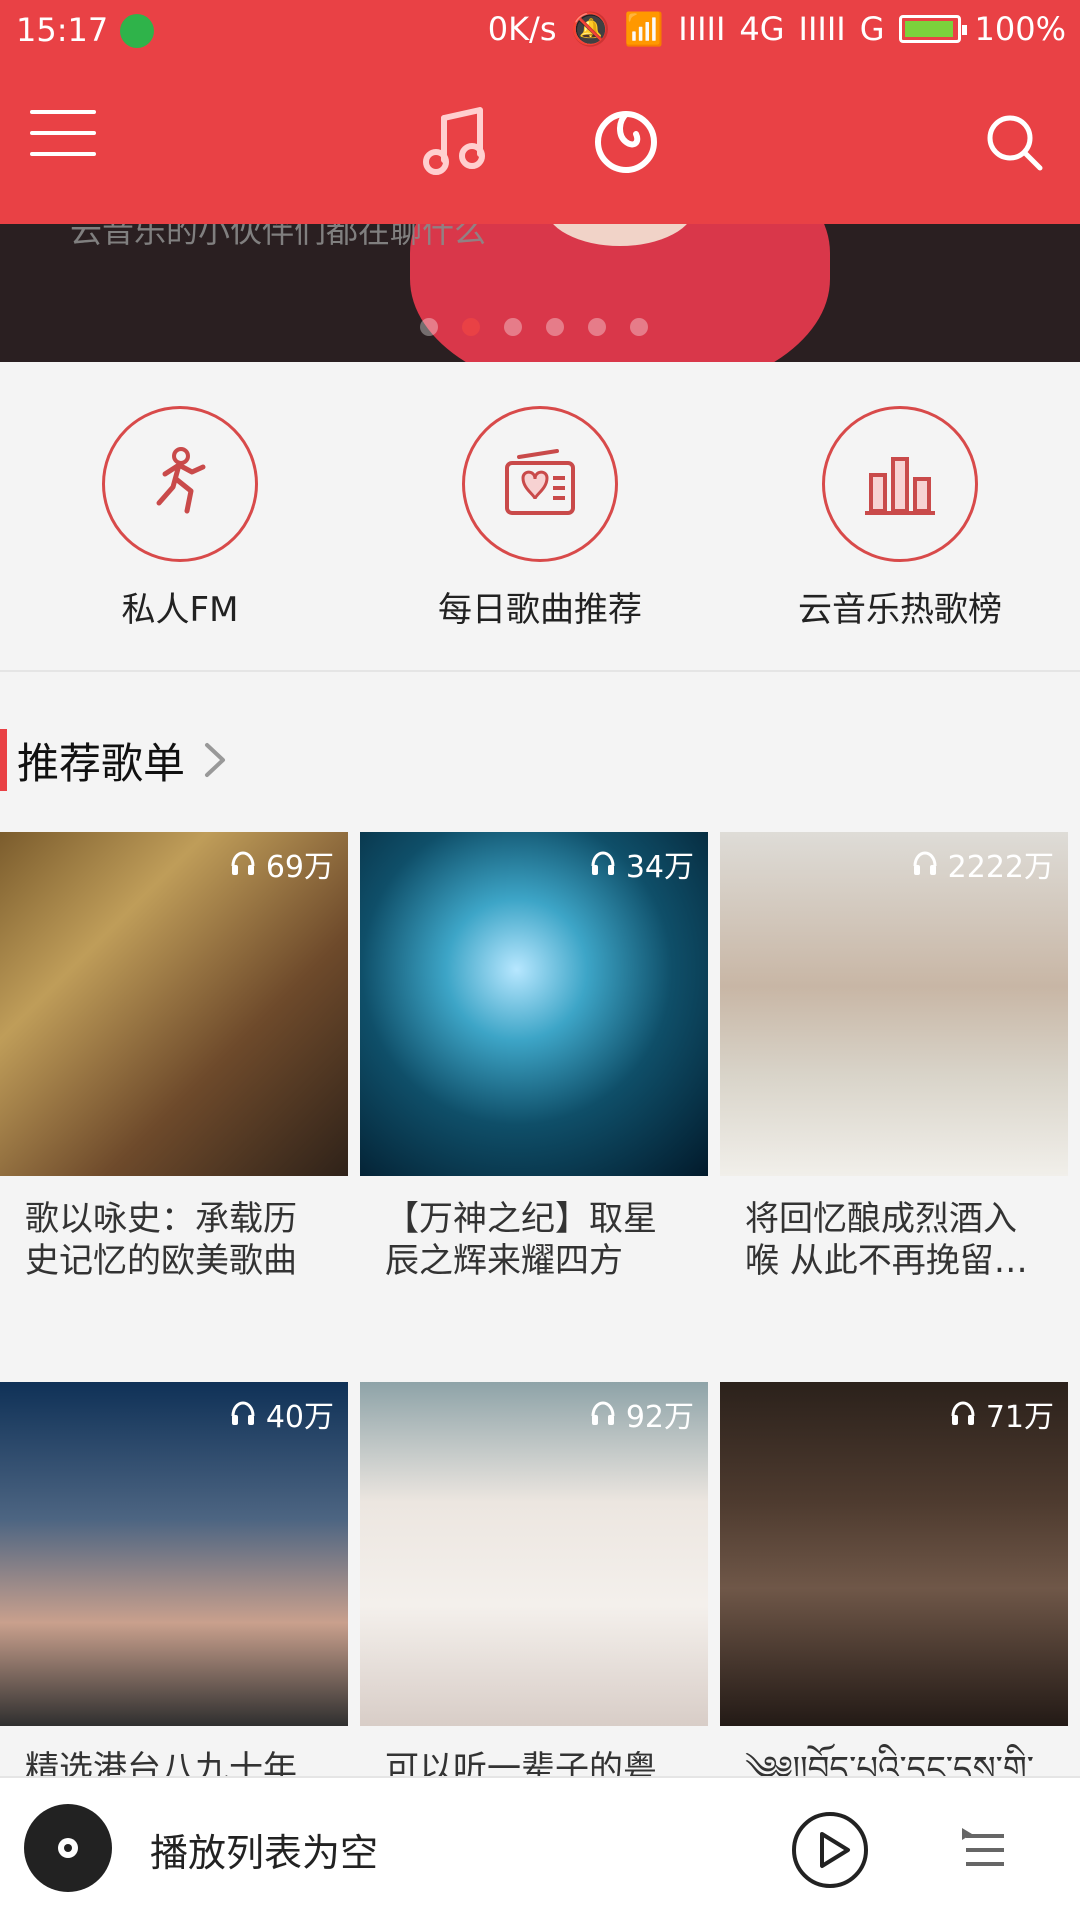 Image resolution: width=1080 pixels, height=1920 pixels. I want to click on play-count: 69万, so click(281, 864).